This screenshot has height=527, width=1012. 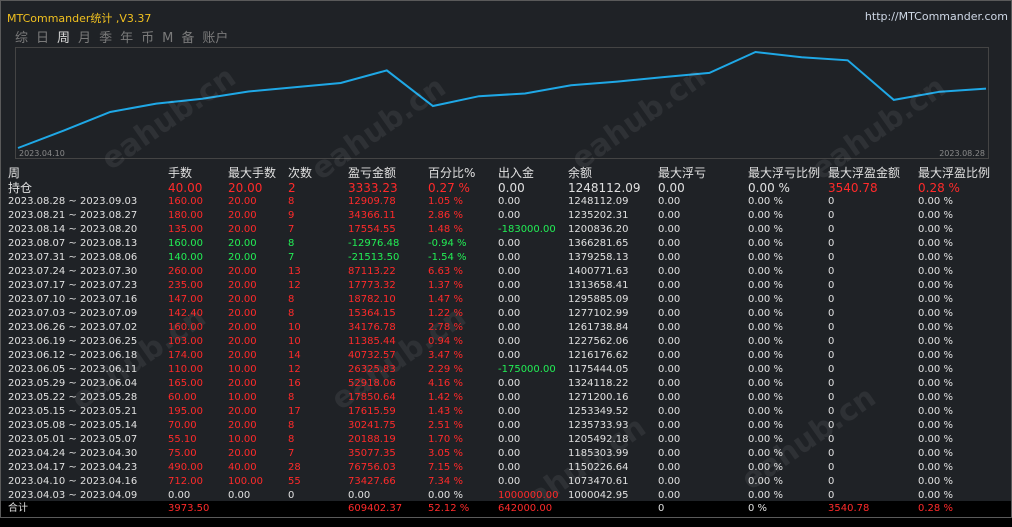 What do you see at coordinates (445, 453) in the screenshot?
I see `cell-percent: 3.05 %` at bounding box center [445, 453].